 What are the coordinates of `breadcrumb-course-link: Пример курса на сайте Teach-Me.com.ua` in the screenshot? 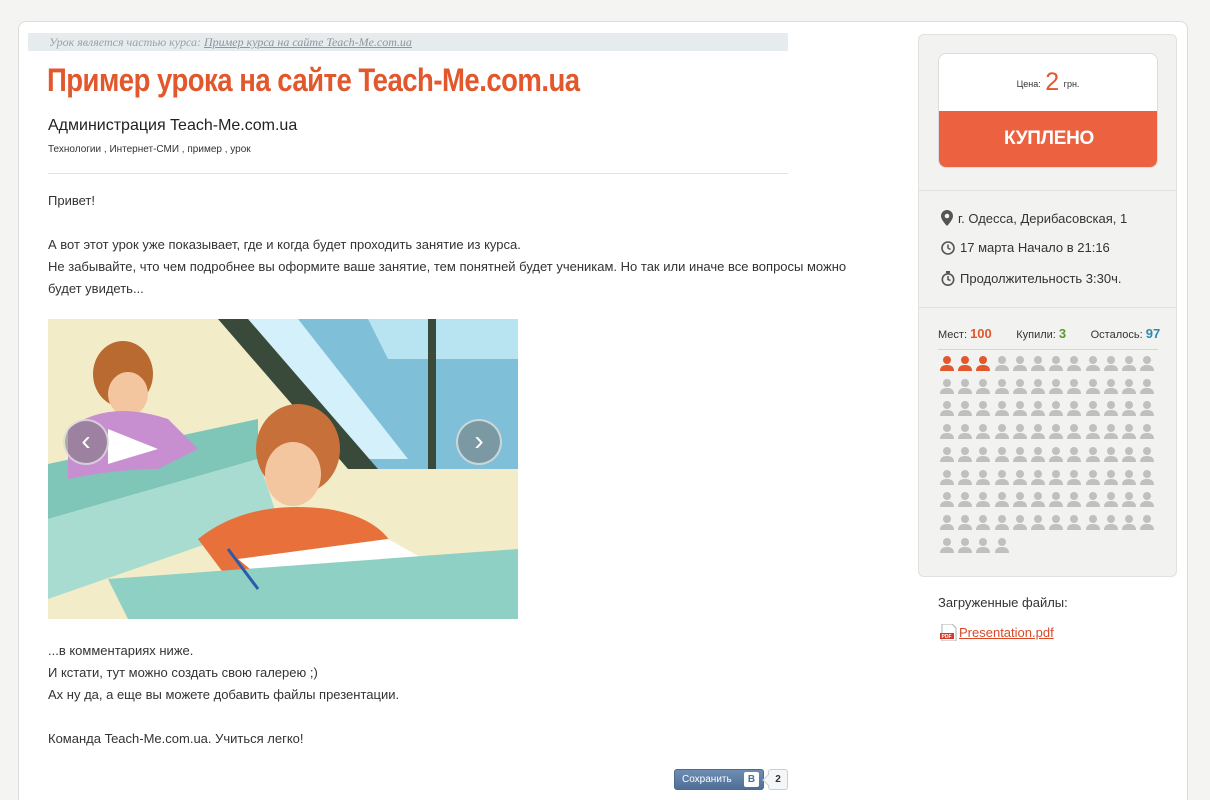 It's located at (308, 42).